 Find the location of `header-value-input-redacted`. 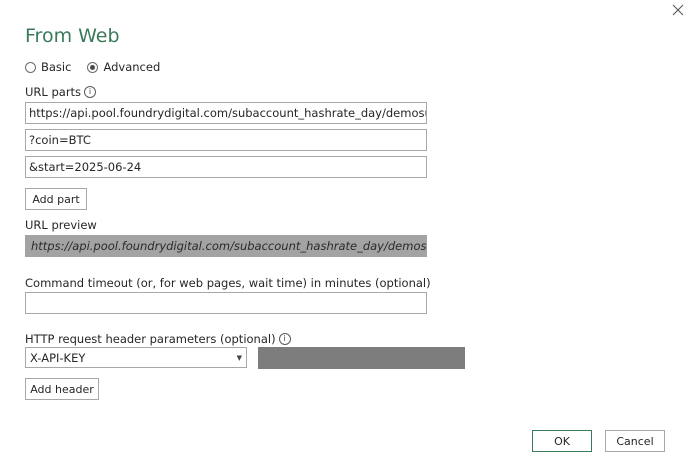

header-value-input-redacted is located at coordinates (361, 358).